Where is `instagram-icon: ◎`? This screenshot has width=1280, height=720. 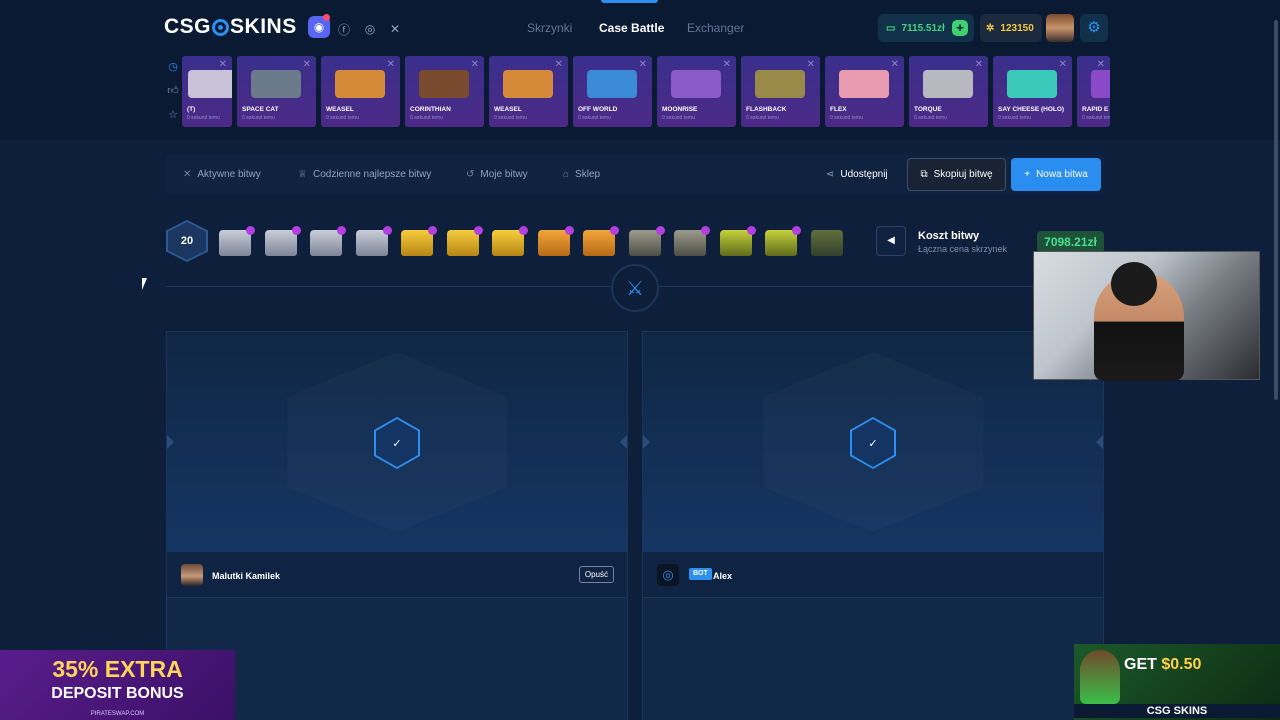 instagram-icon: ◎ is located at coordinates (370, 29).